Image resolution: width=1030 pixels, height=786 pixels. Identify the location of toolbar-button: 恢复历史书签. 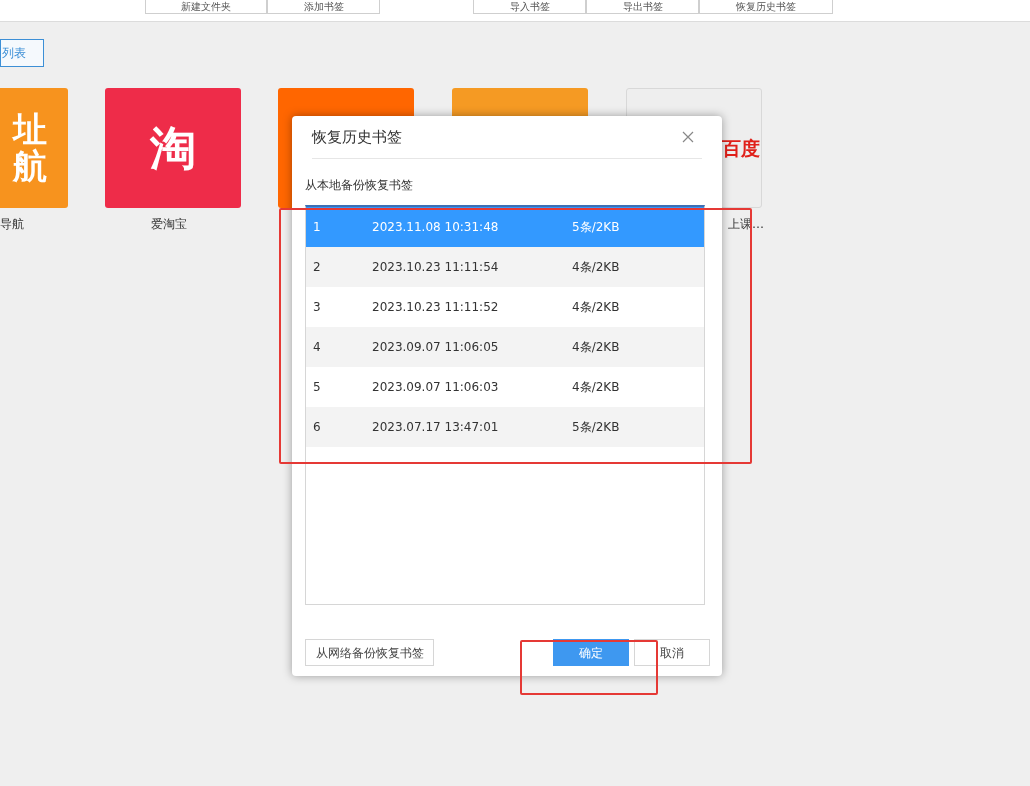
(766, 7).